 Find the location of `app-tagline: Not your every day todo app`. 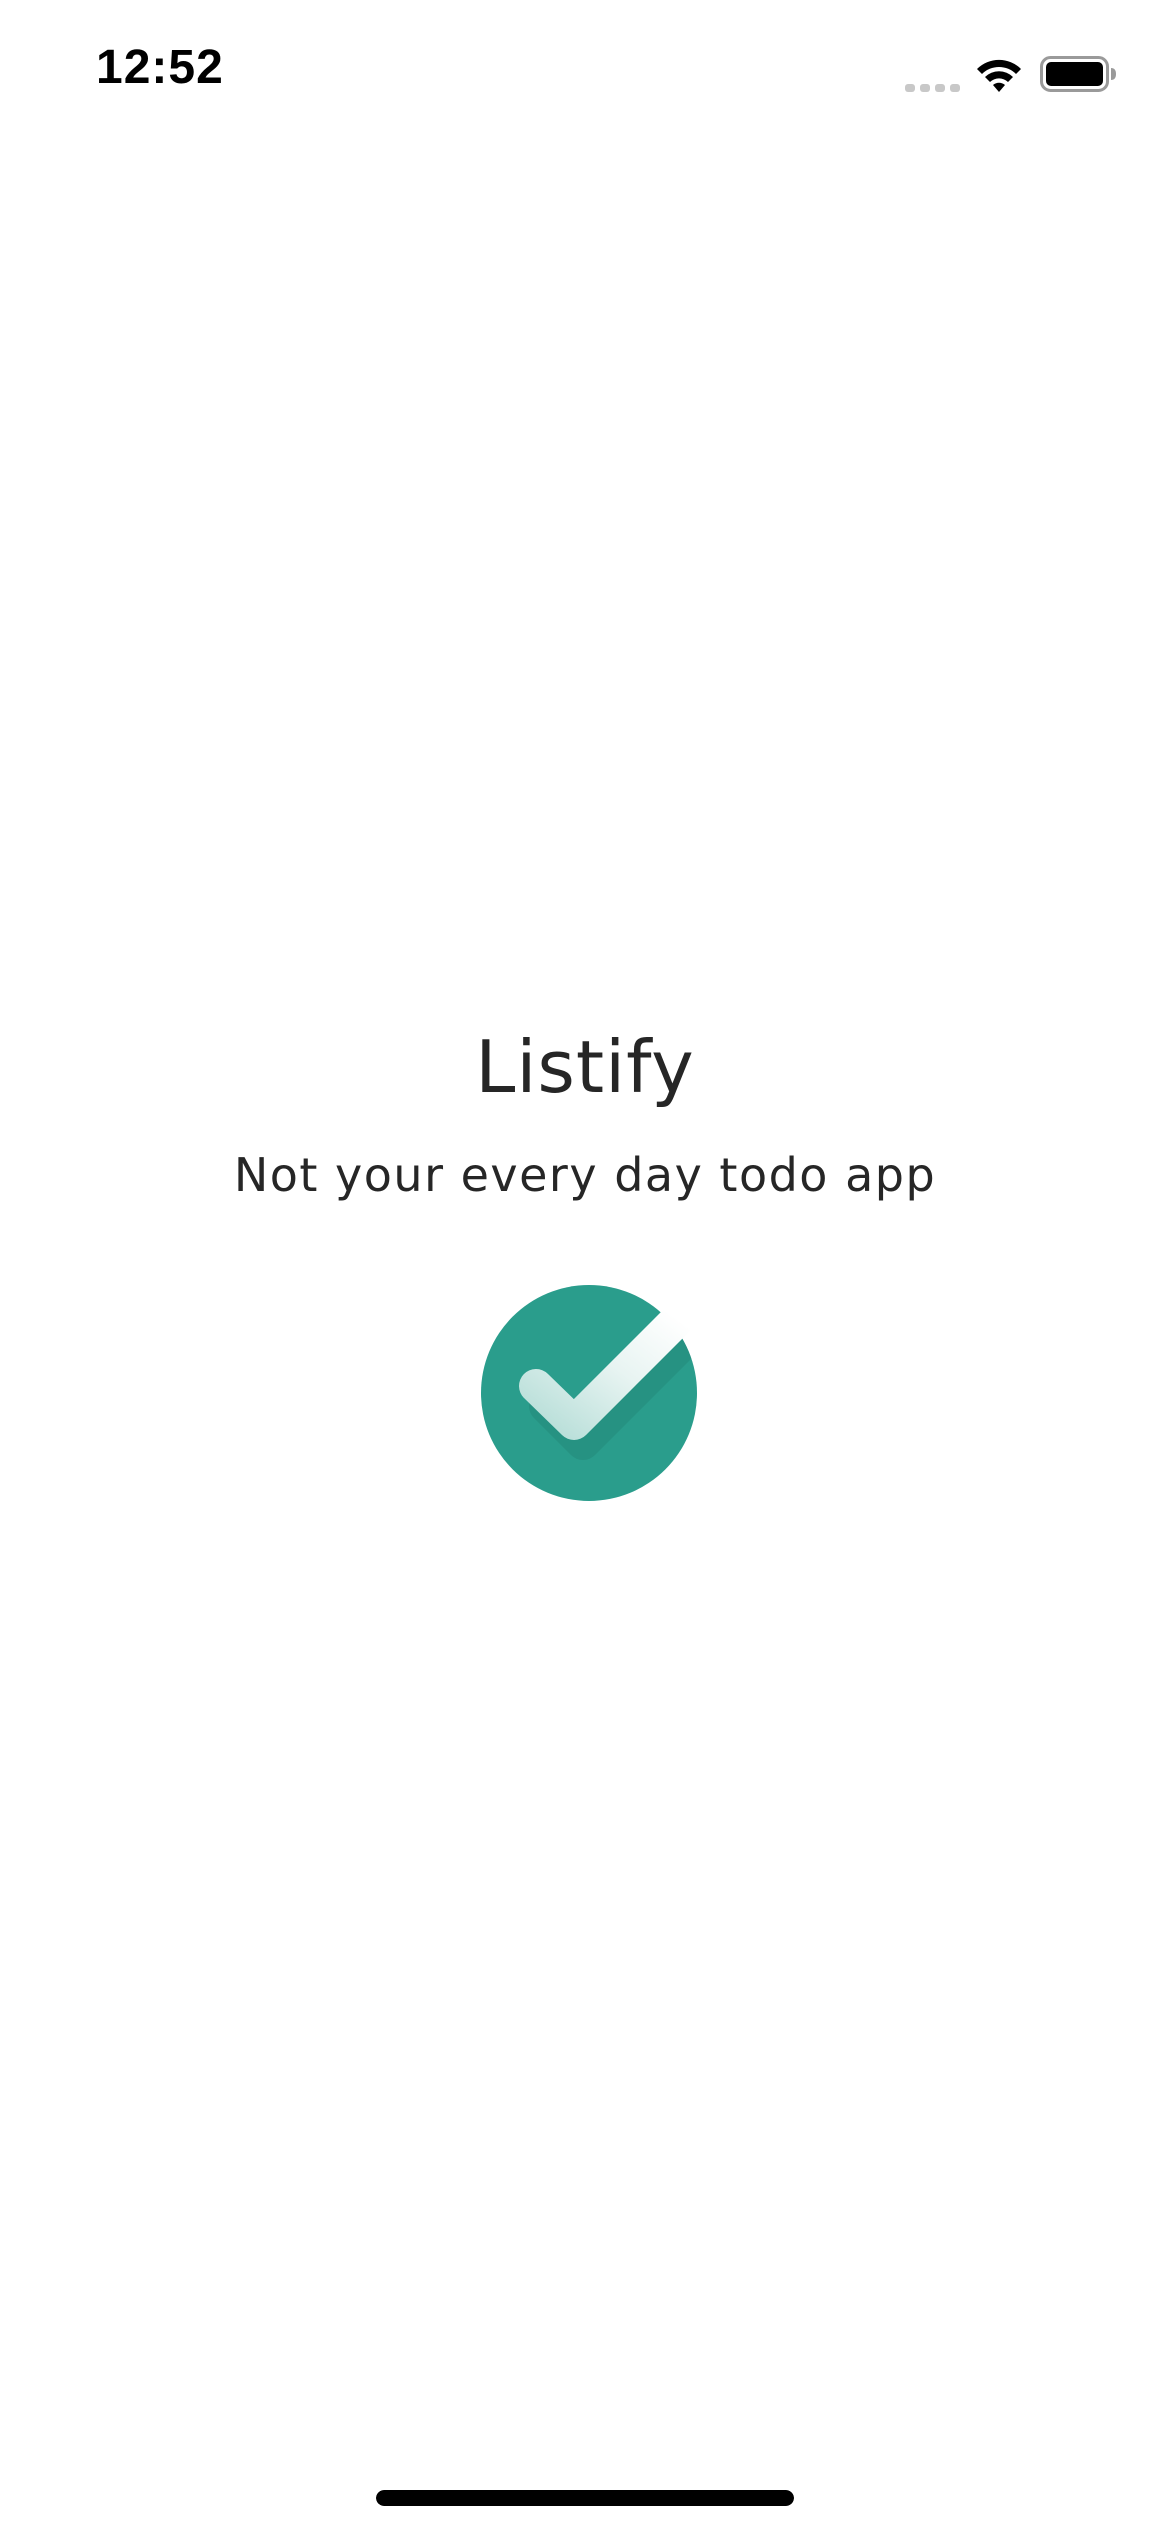

app-tagline: Not your every day todo app is located at coordinates (585, 1175).